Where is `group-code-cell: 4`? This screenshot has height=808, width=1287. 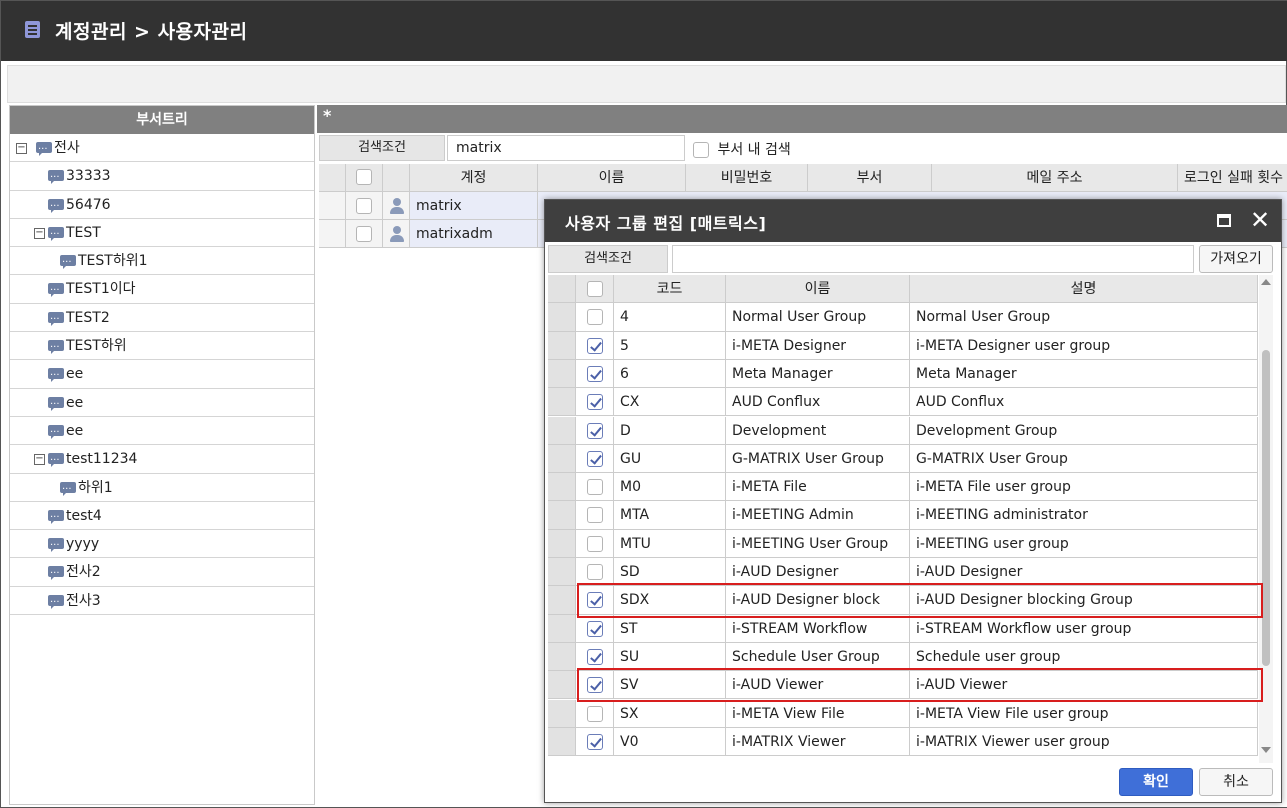
group-code-cell: 4 is located at coordinates (670, 317).